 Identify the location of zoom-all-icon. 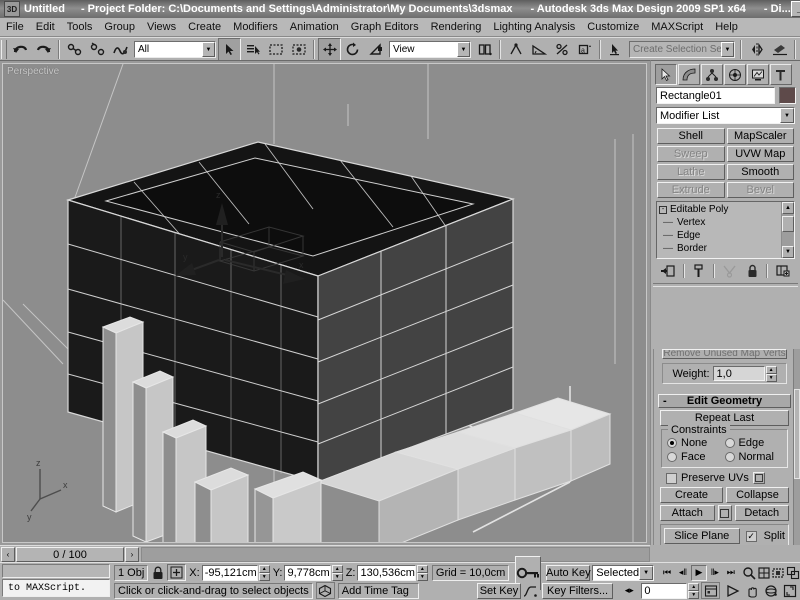
(763, 572).